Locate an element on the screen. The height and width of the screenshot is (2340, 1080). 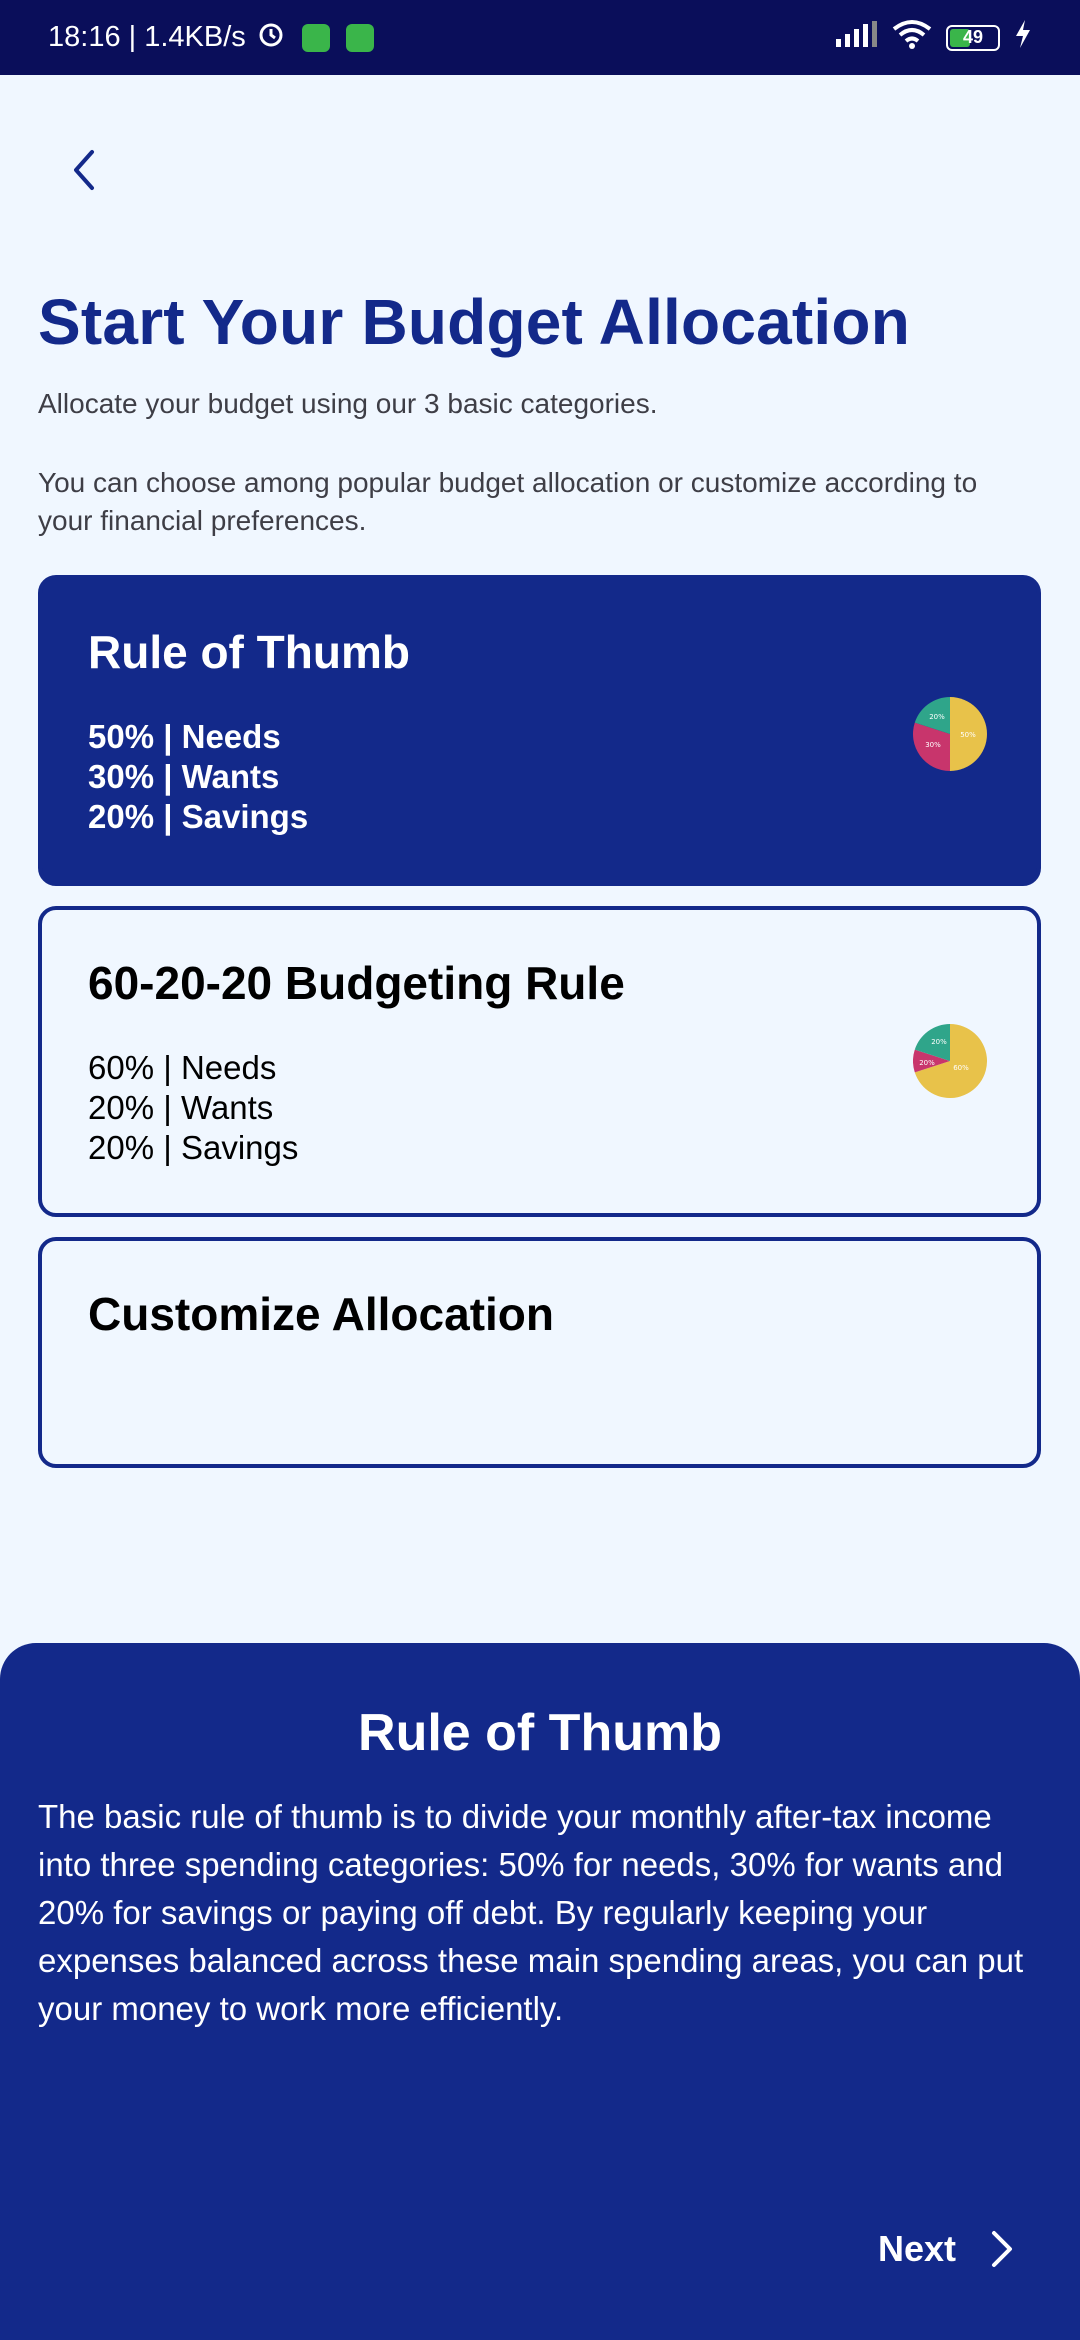
option-title: 60-20-20 Budgeting Rule is located at coordinates (356, 983).